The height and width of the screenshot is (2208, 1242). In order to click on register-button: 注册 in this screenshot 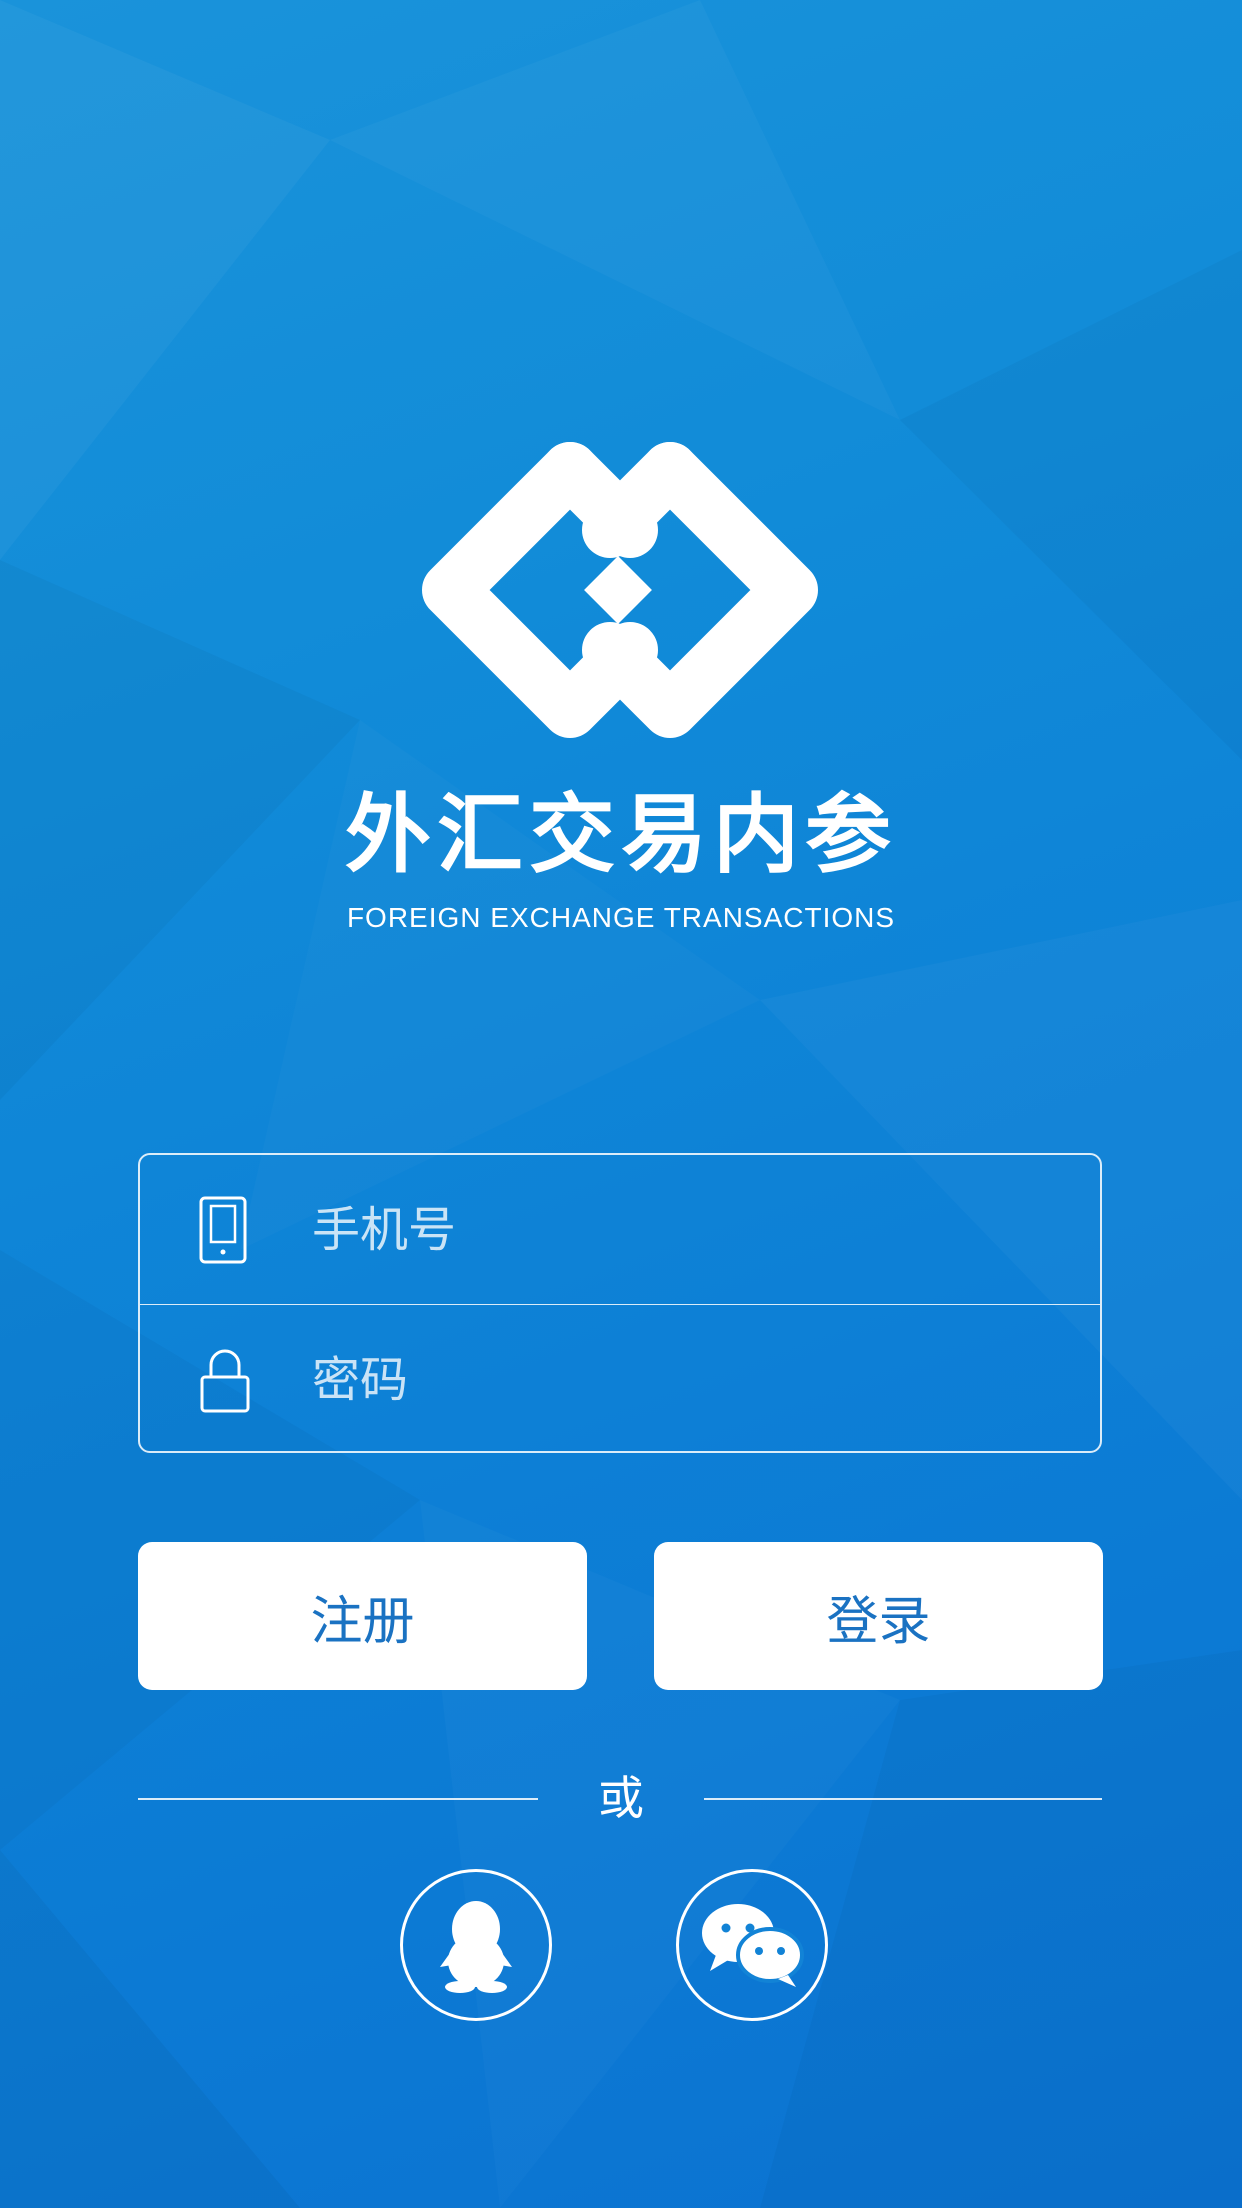, I will do `click(362, 1616)`.